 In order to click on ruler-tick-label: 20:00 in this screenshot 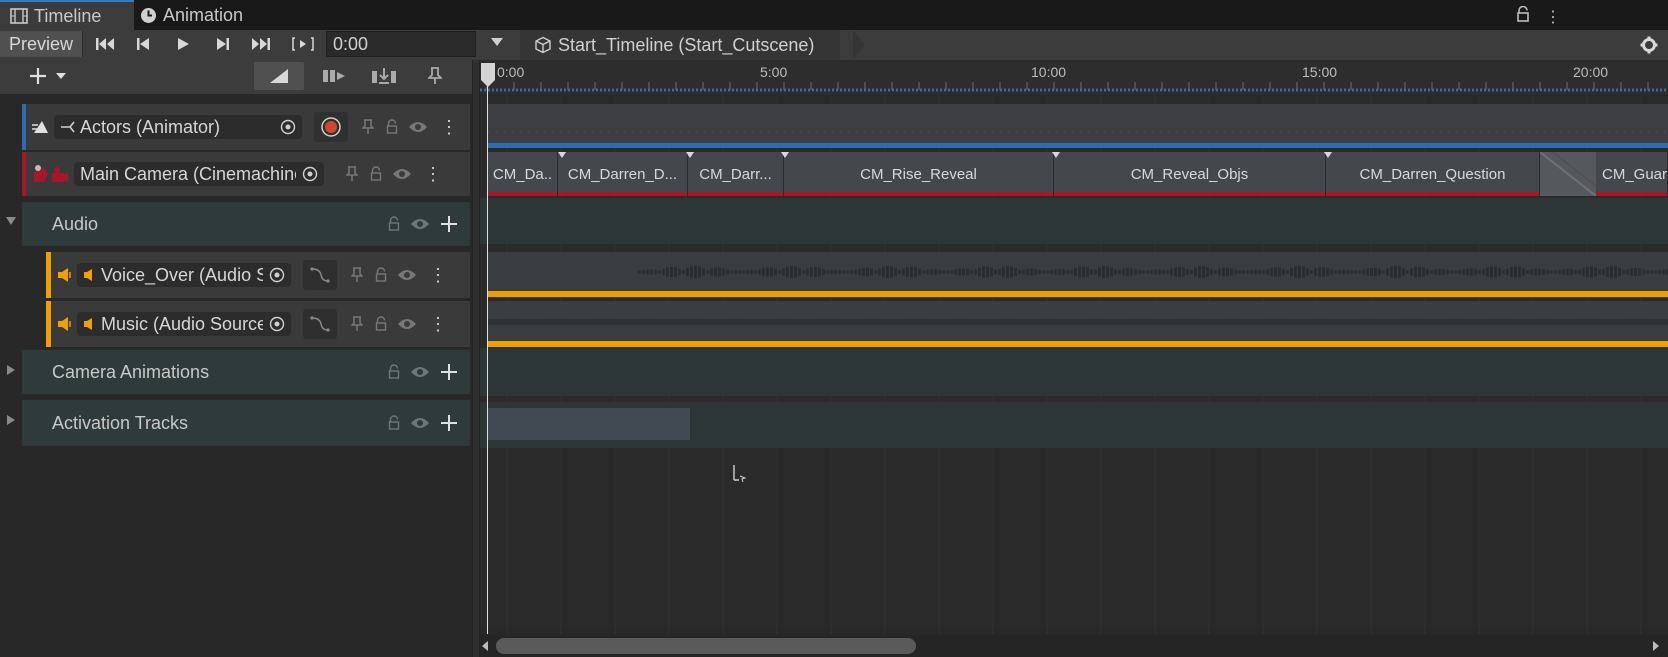, I will do `click(1591, 72)`.